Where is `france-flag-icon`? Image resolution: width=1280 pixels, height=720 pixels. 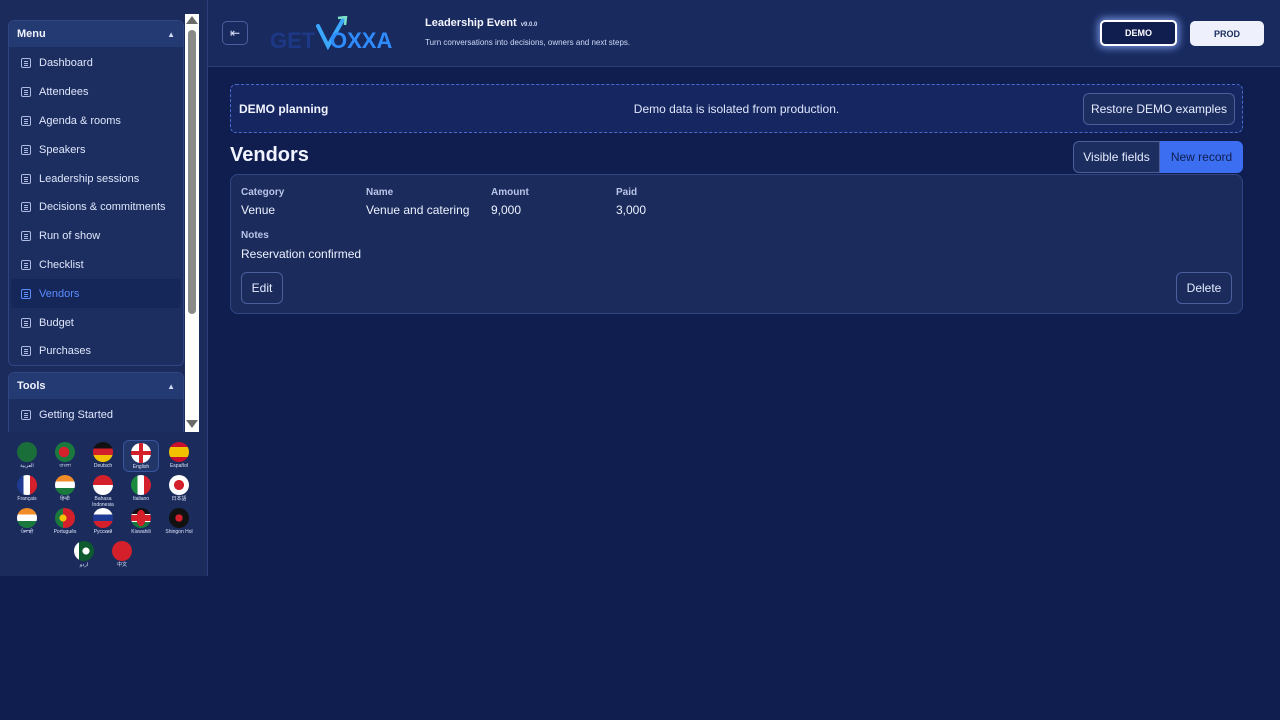 france-flag-icon is located at coordinates (27, 485).